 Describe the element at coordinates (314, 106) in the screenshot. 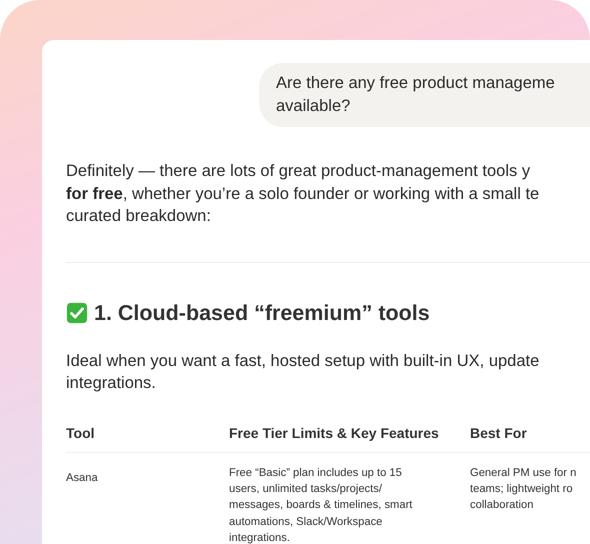

I see `message-text: available?` at that location.